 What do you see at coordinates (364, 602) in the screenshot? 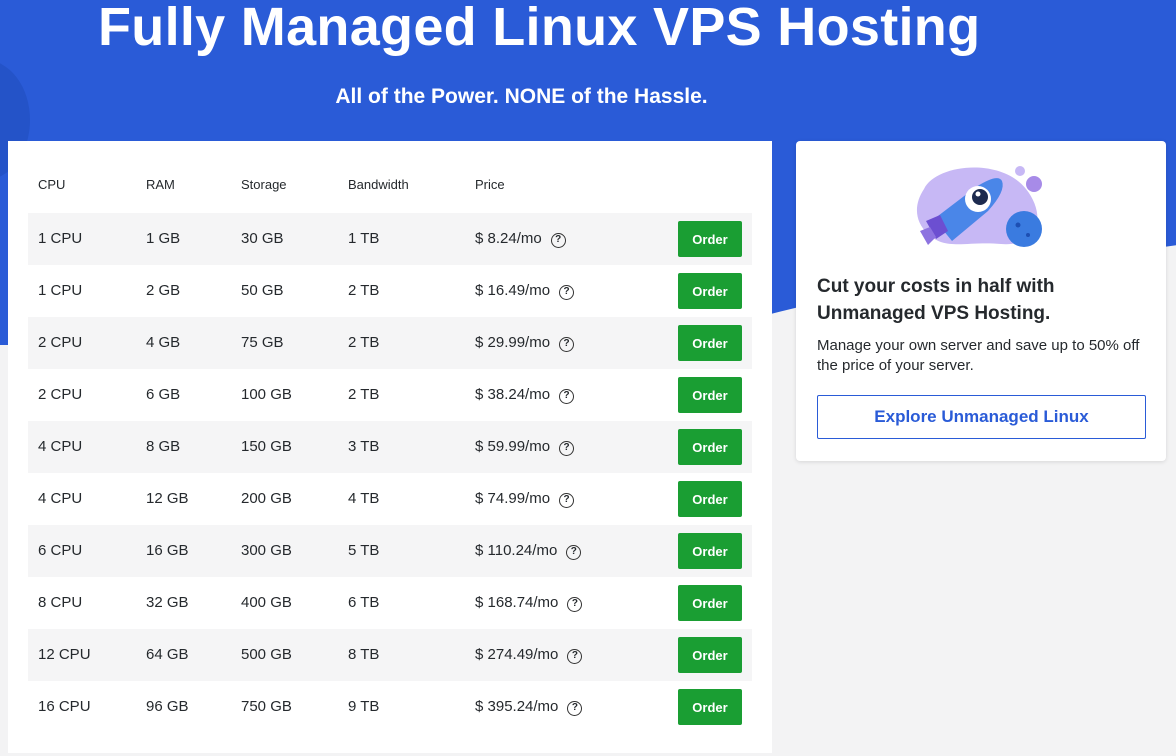
I see `cell-bandwidth: 6 TB` at bounding box center [364, 602].